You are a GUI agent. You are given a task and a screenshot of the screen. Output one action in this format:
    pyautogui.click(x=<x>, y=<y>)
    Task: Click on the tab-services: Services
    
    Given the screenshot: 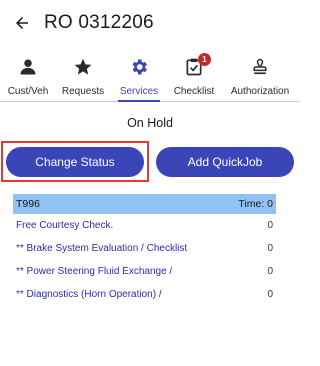 What is the action you would take?
    pyautogui.click(x=139, y=77)
    